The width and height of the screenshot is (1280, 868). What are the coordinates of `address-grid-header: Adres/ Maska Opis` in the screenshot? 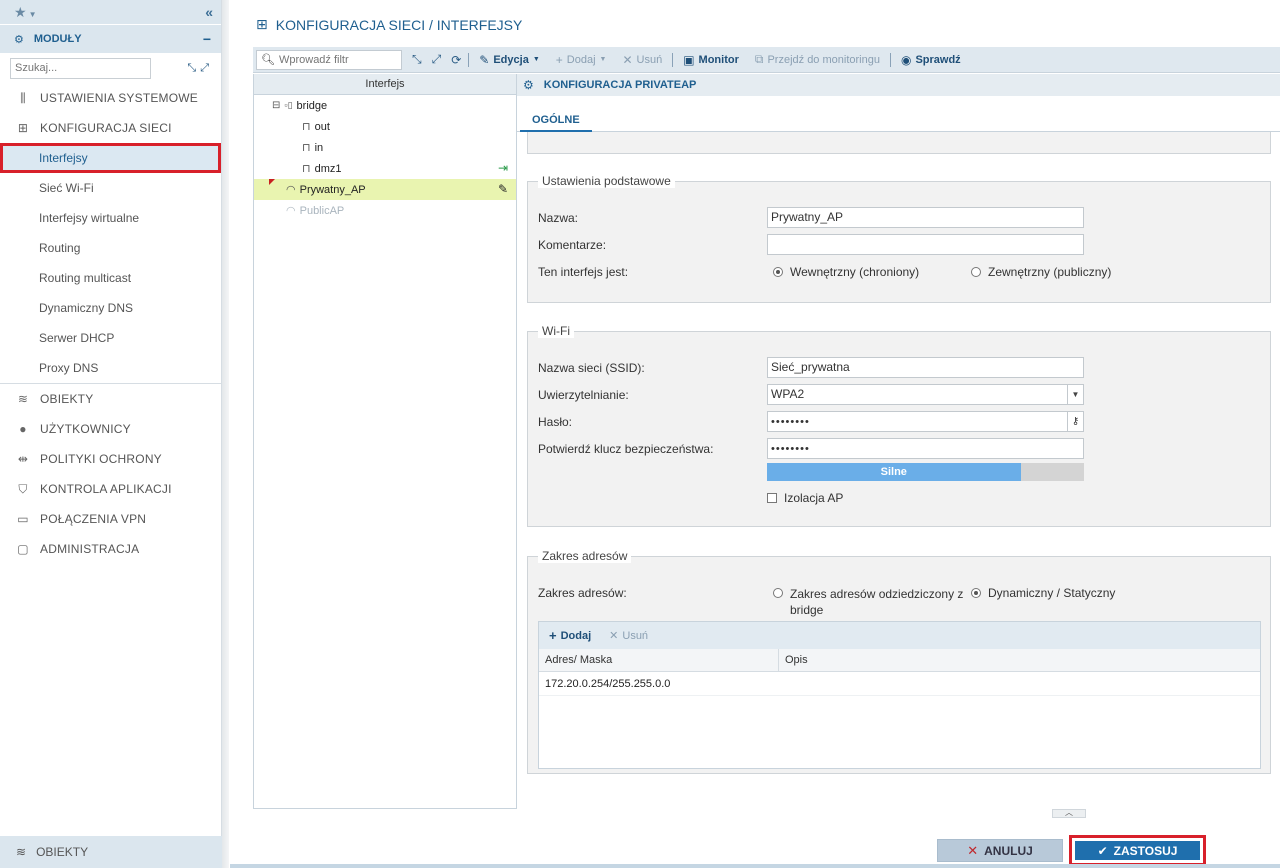 It's located at (899, 660).